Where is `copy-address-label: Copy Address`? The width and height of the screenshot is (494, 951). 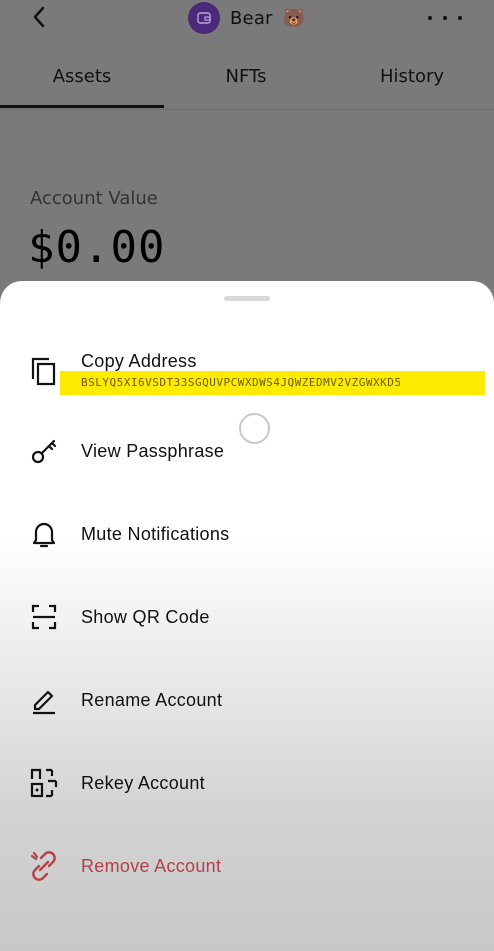 copy-address-label: Copy Address is located at coordinates (139, 361).